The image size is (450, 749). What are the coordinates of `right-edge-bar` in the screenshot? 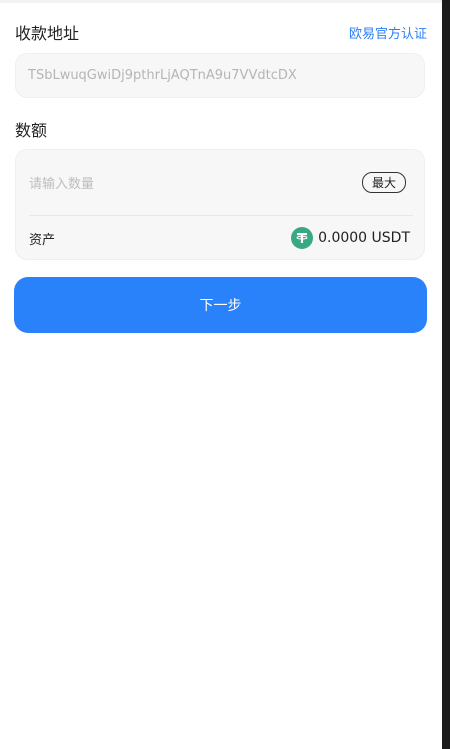 It's located at (446, 374).